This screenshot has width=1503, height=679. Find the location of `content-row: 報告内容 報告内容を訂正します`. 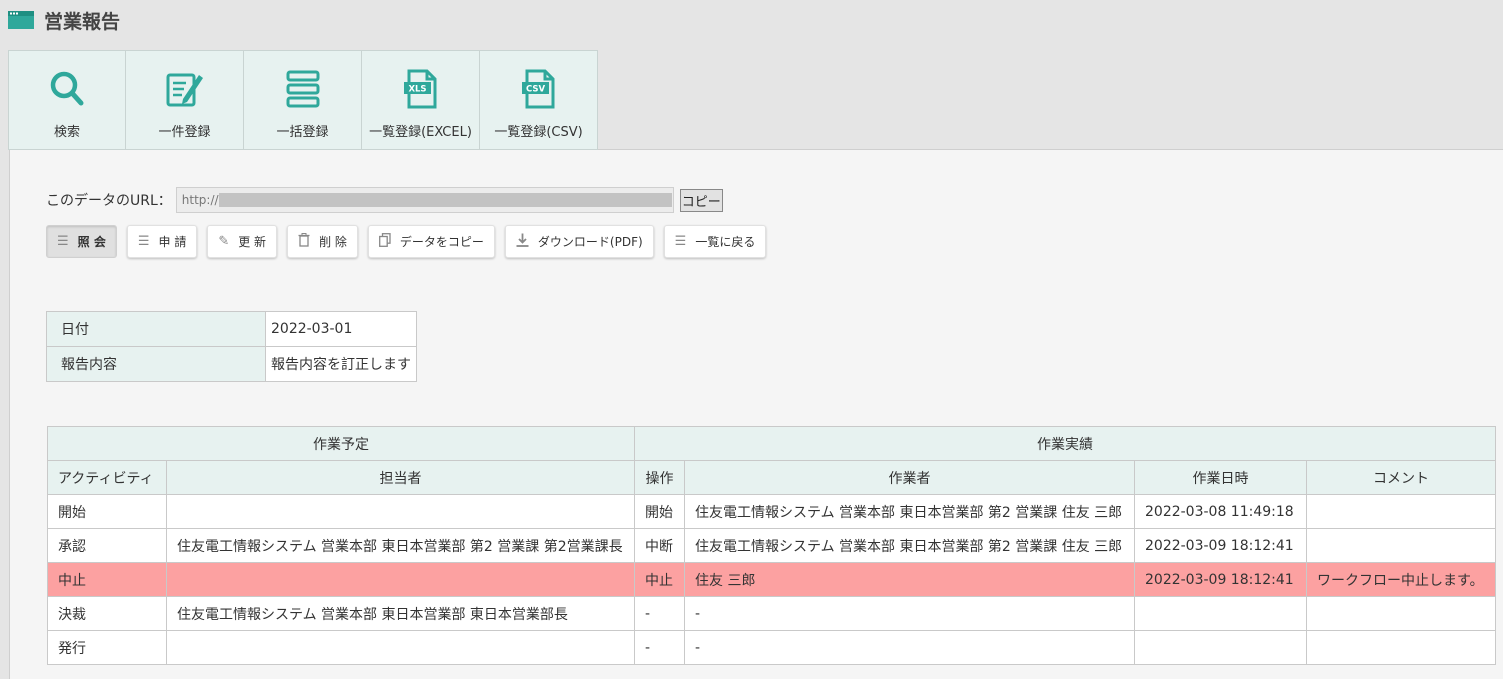

content-row: 報告内容 報告内容を訂正します is located at coordinates (231, 364).